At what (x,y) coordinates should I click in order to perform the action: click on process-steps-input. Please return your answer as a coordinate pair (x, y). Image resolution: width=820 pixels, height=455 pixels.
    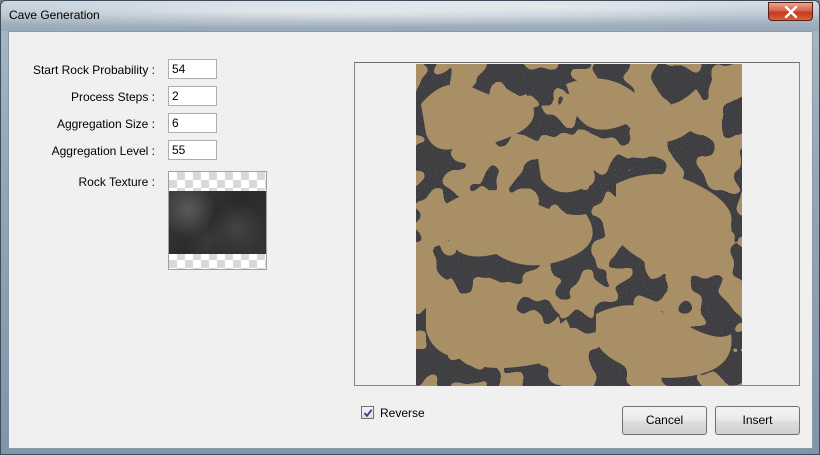
    Looking at the image, I should click on (192, 96).